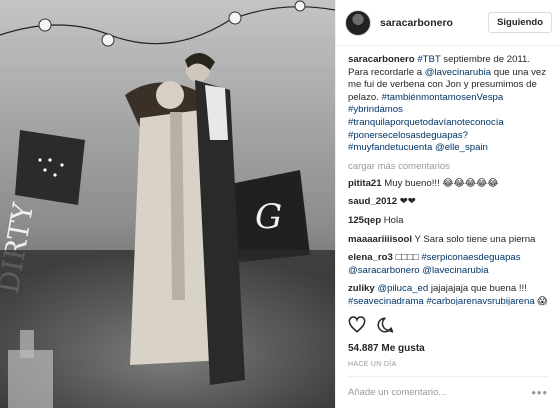  I want to click on comment-text: ❤❤, so click(407, 202).